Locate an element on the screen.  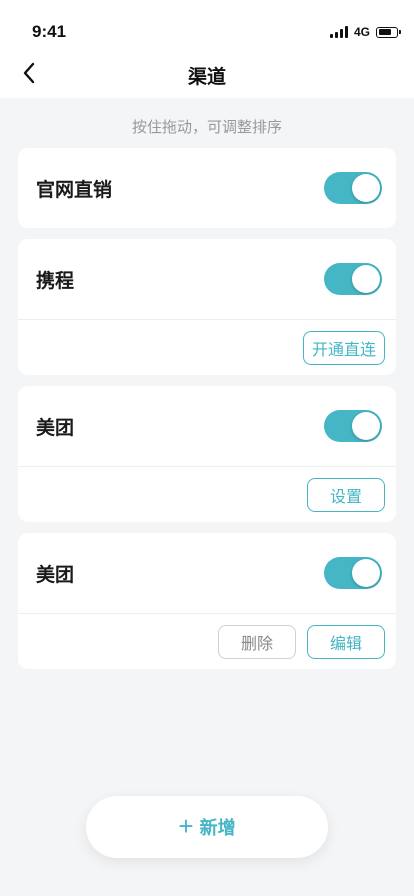
channel-card: 美团 删除 编辑 is located at coordinates (207, 601).